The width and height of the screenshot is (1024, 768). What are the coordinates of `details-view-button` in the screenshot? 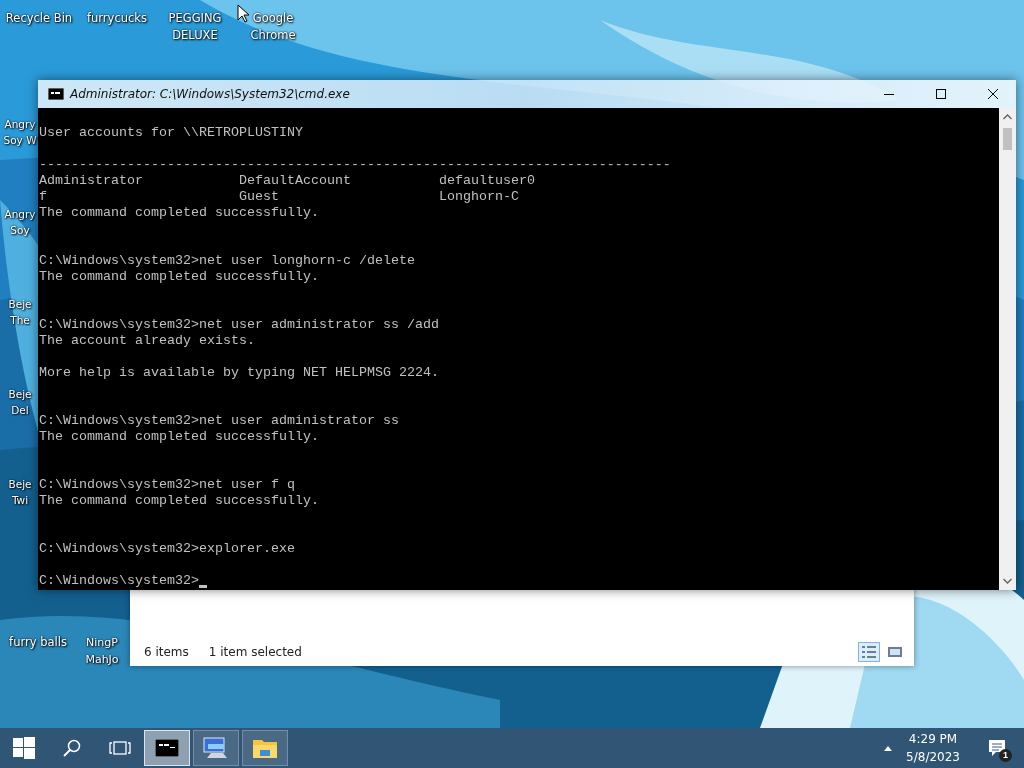 It's located at (869, 652).